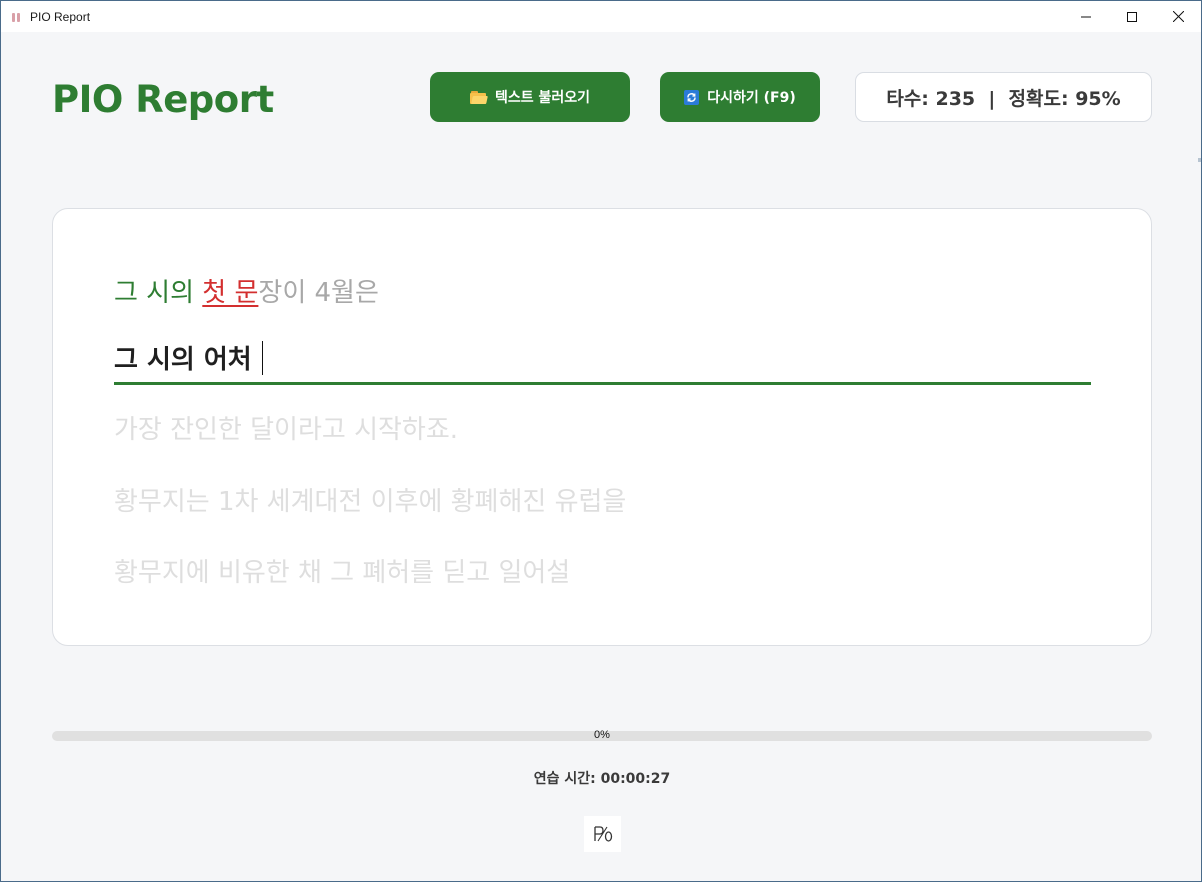  I want to click on close-button, so click(1178, 16).